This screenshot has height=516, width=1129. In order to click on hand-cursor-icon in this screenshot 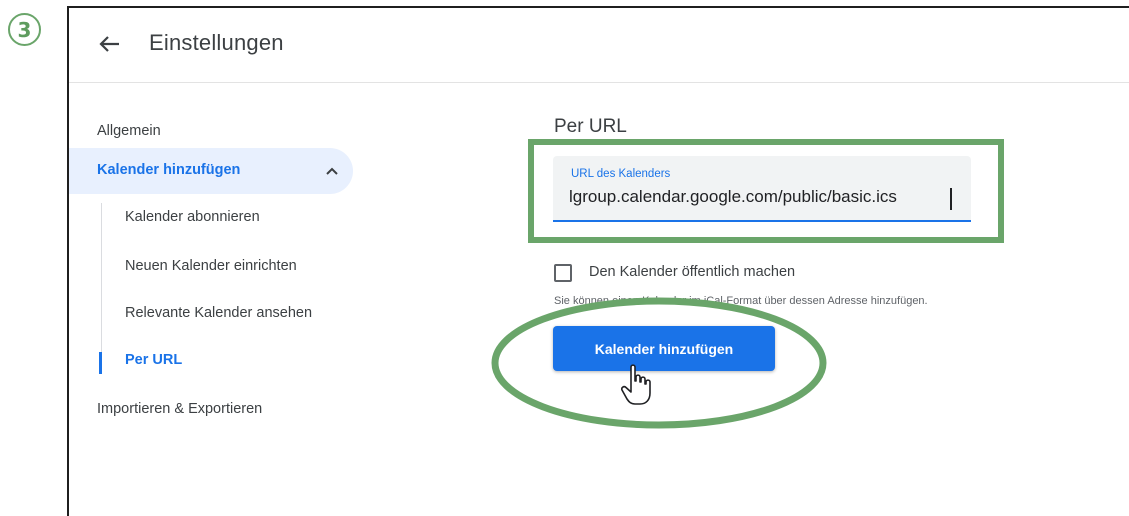, I will do `click(636, 384)`.